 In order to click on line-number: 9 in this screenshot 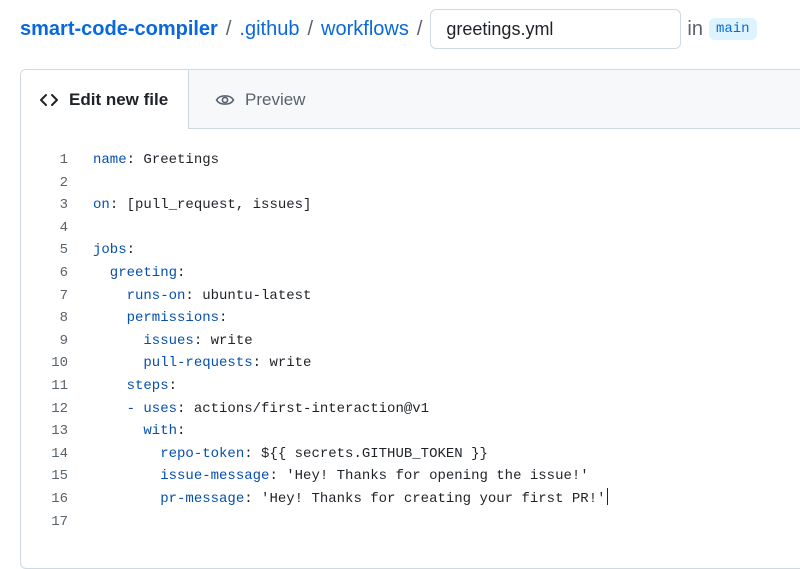, I will do `click(63, 340)`.